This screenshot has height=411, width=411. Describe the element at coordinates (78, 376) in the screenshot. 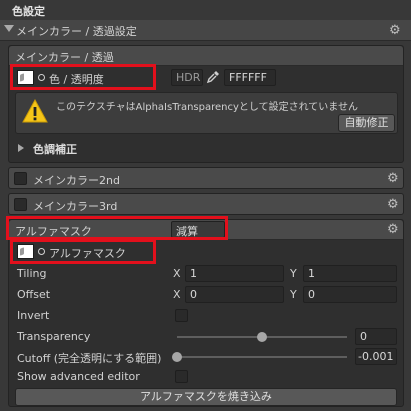

I see `show-advanced-editor-label: Show advanced editor` at that location.